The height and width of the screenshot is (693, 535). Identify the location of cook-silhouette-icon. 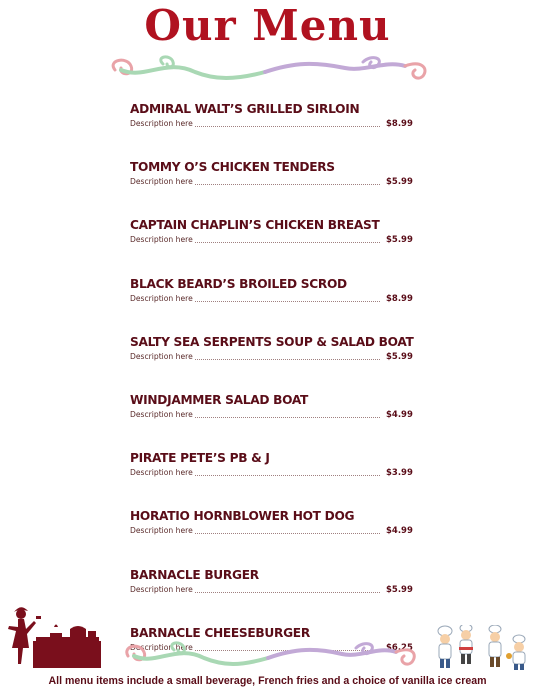
(54, 637).